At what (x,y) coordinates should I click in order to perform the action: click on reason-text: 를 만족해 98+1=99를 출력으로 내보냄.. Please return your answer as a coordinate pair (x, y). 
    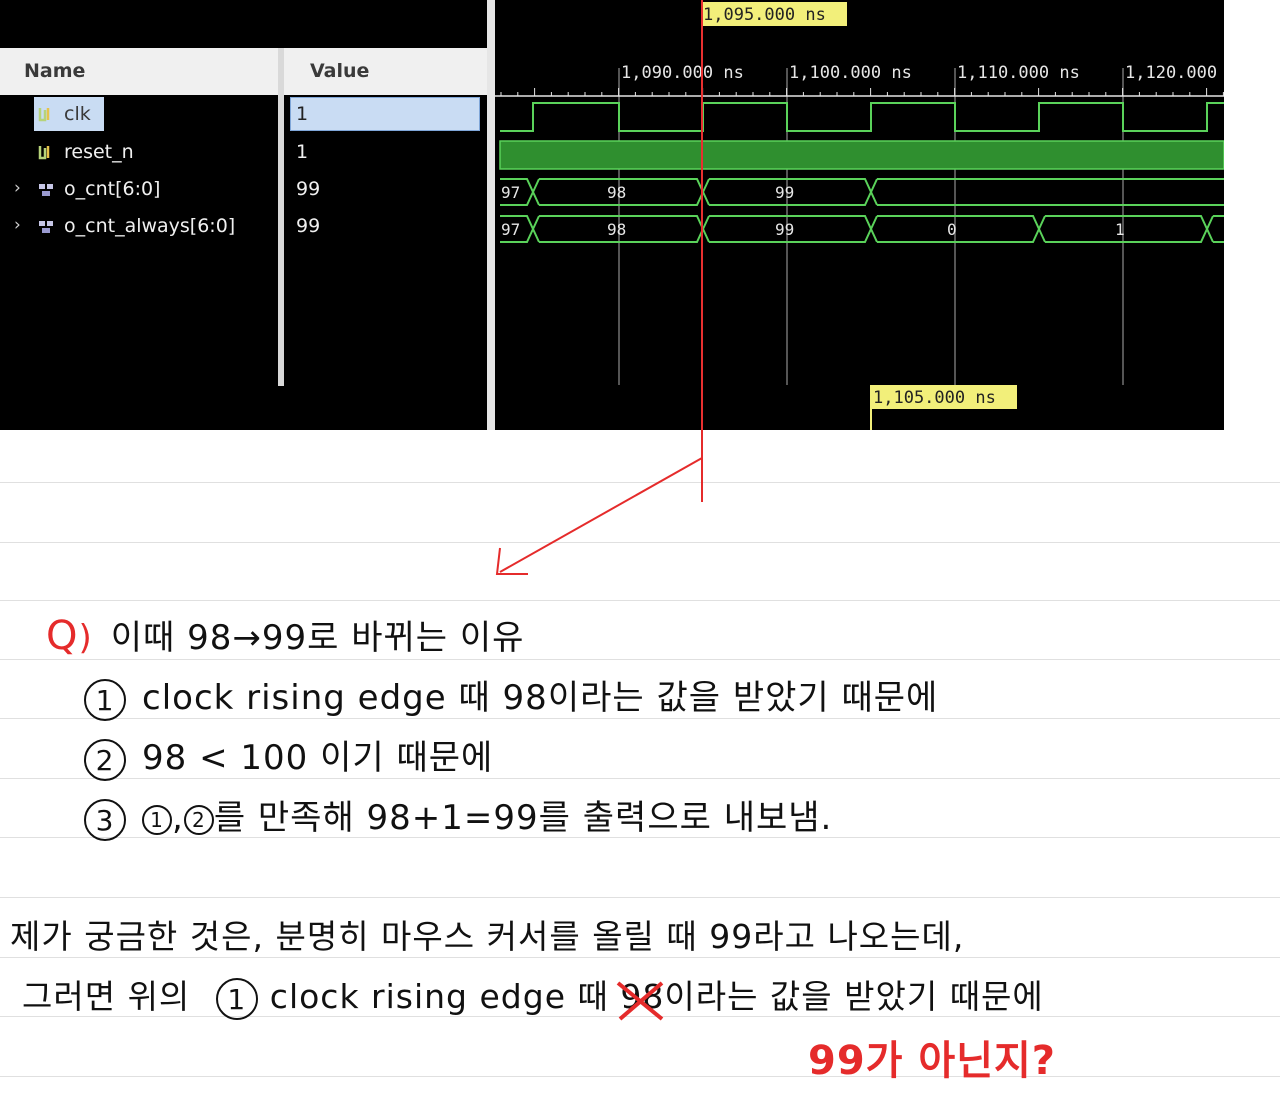
    Looking at the image, I should click on (523, 818).